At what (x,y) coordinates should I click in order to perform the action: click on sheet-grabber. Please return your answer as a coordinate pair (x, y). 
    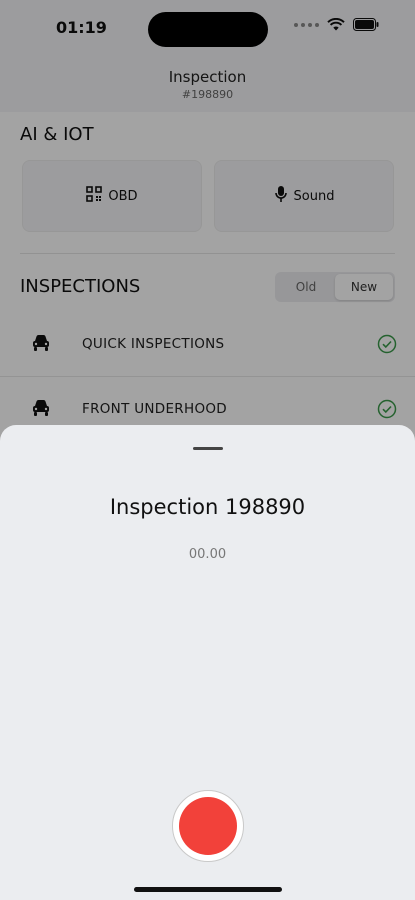
    Looking at the image, I should click on (208, 448).